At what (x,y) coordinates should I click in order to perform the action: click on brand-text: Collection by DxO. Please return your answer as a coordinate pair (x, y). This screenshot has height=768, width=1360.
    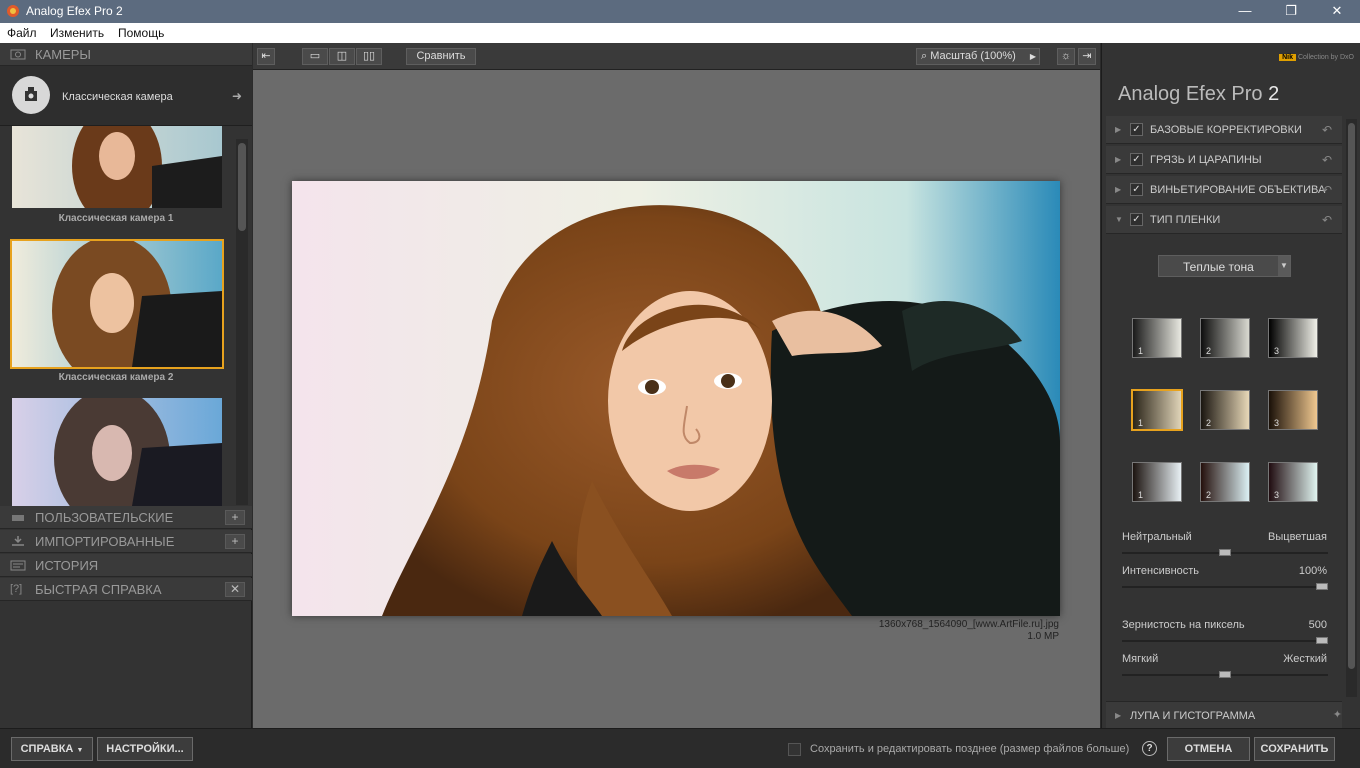
    Looking at the image, I should click on (1325, 57).